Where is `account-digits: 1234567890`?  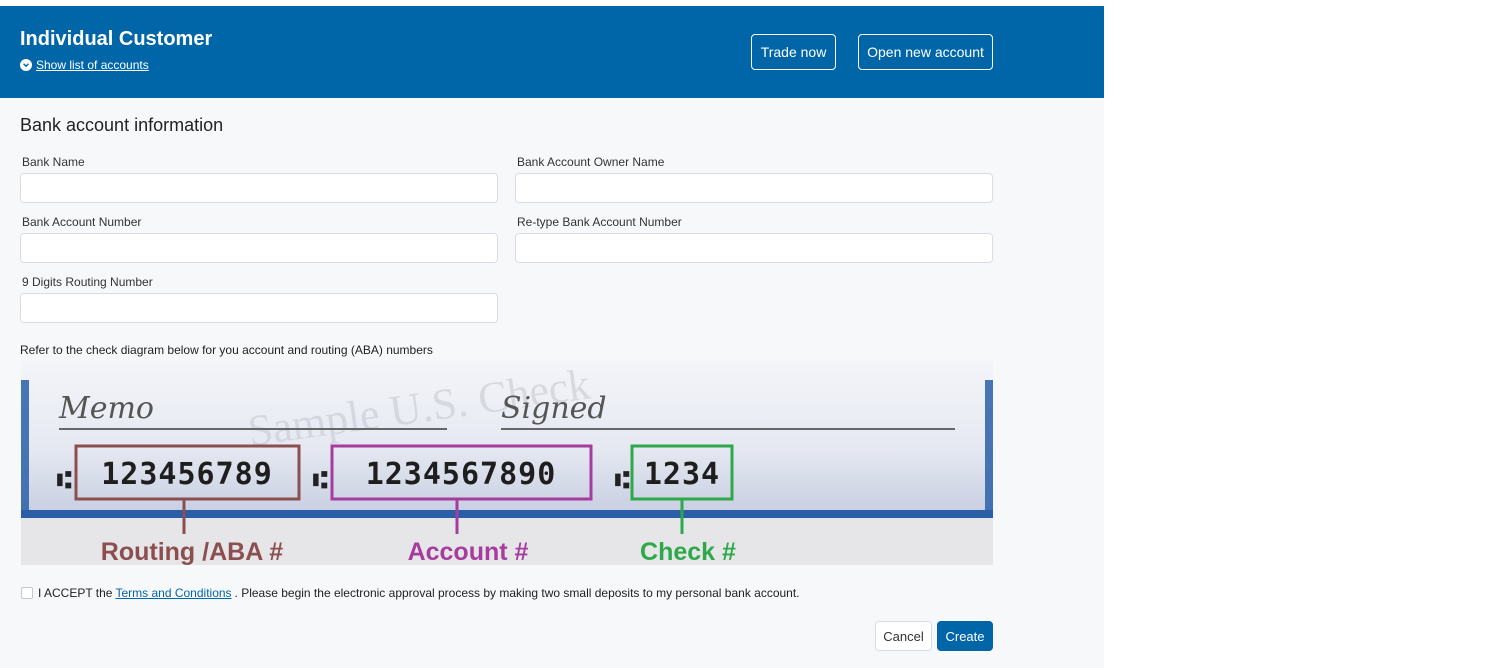 account-digits: 1234567890 is located at coordinates (461, 474).